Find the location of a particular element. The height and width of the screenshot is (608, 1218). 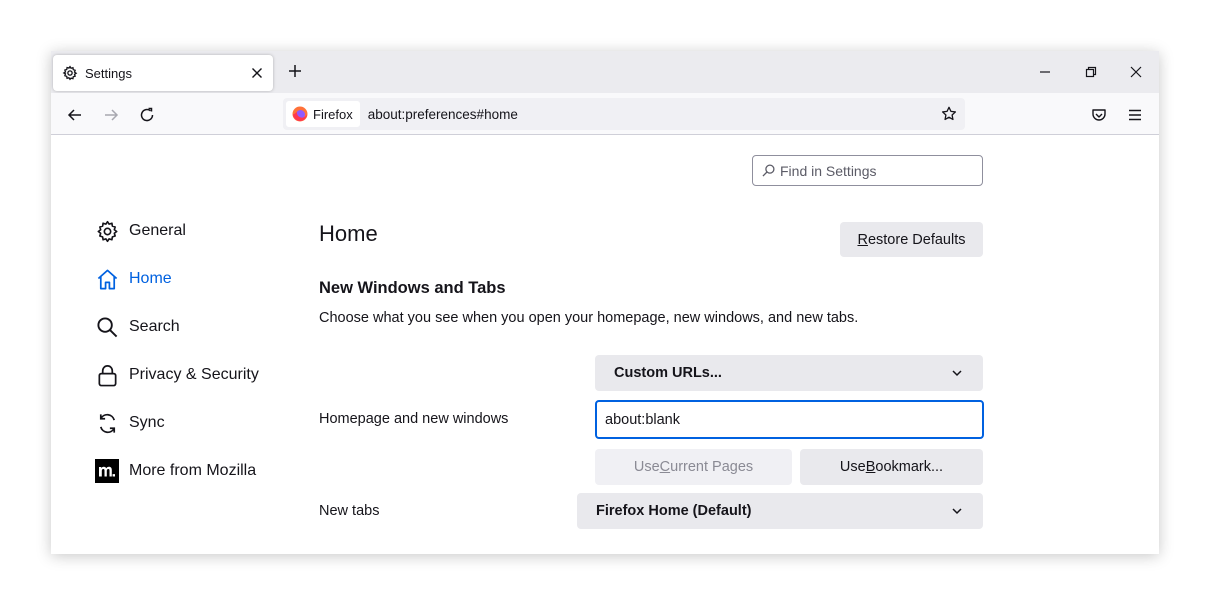

homepage-url-input is located at coordinates (789, 419).